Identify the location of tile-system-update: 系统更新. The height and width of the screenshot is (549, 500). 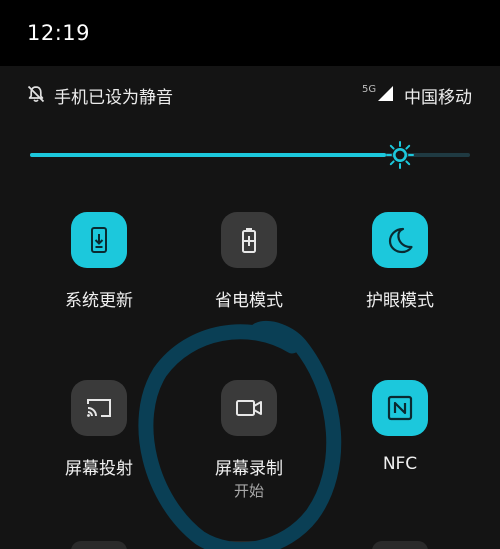
(99, 282).